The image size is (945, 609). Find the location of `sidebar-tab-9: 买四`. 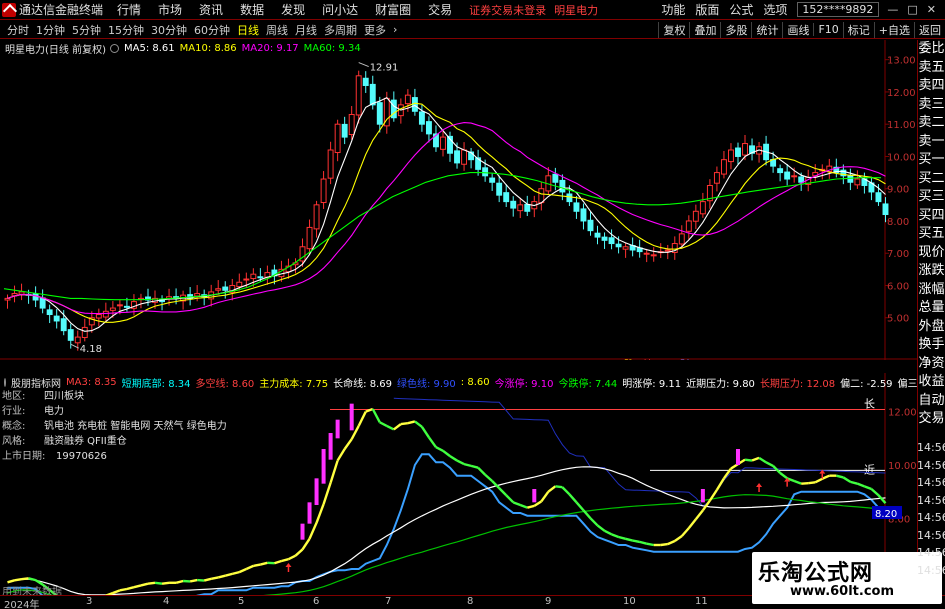

sidebar-tab-9: 买四 is located at coordinates (931, 216).